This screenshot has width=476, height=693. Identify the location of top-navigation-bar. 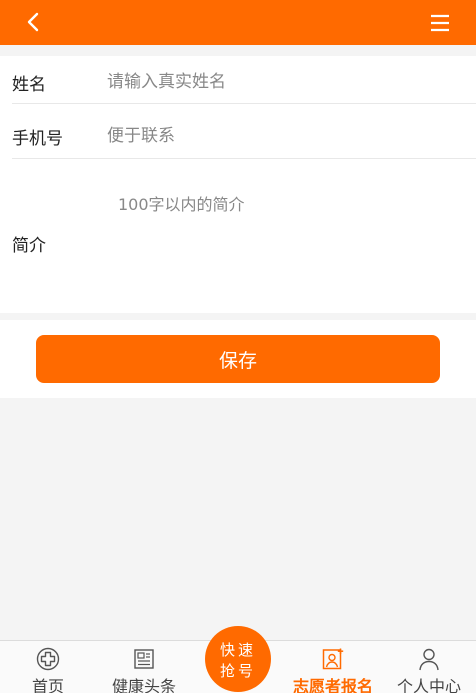
(238, 22).